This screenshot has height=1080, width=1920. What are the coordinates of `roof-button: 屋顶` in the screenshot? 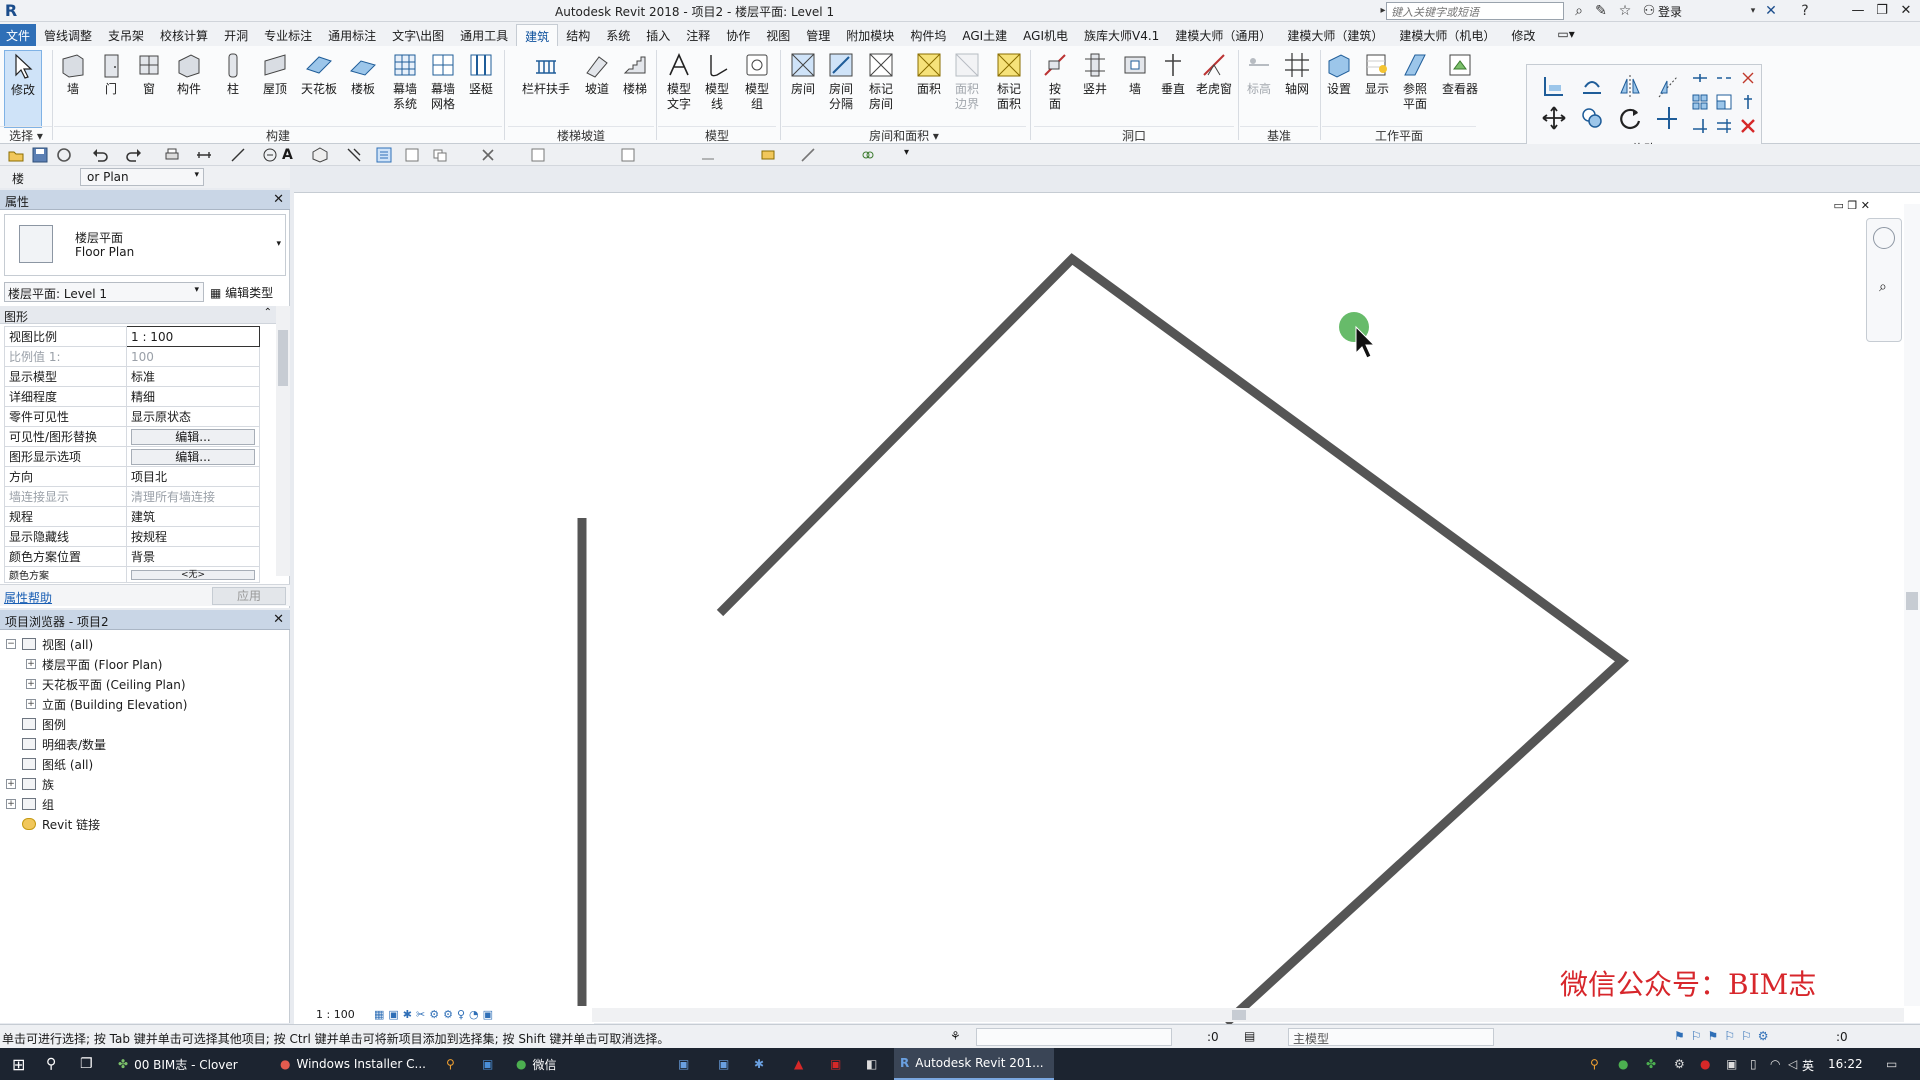 It's located at (275, 89).